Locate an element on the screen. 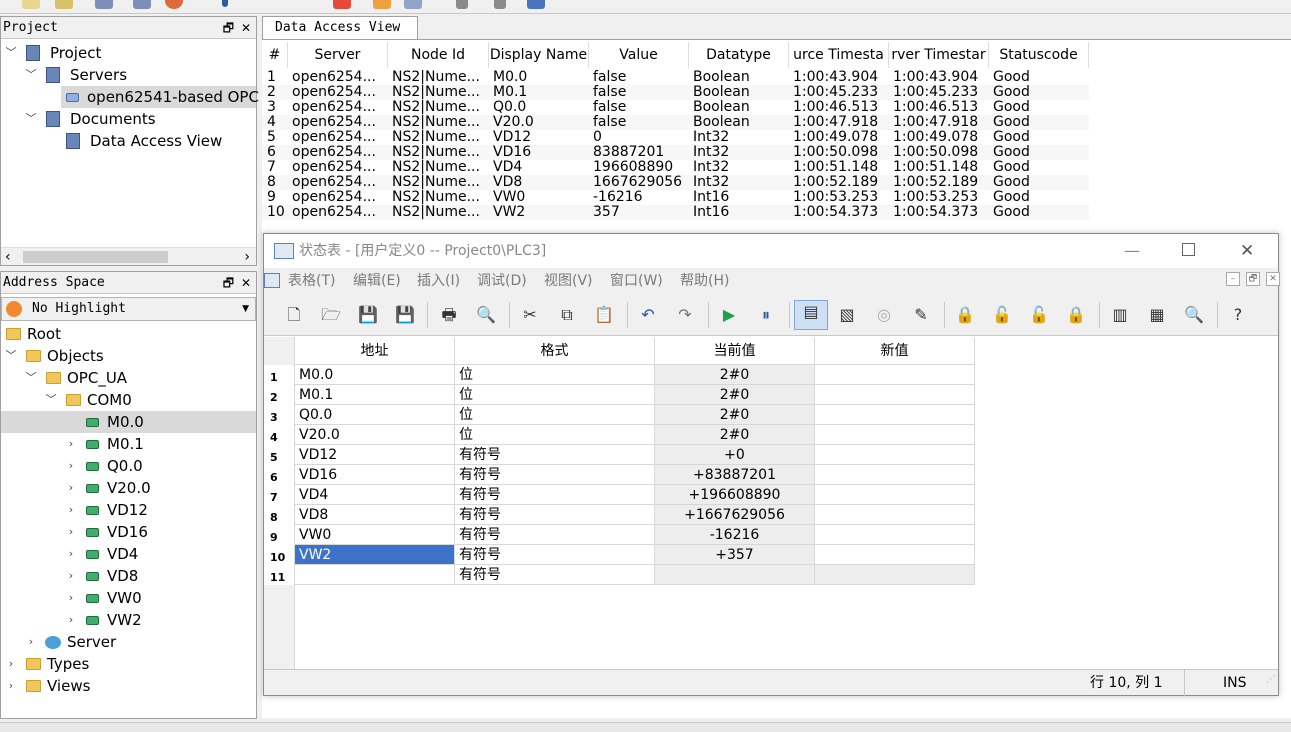 The image size is (1291, 732). save-as-icon: 💾 is located at coordinates (405, 315).